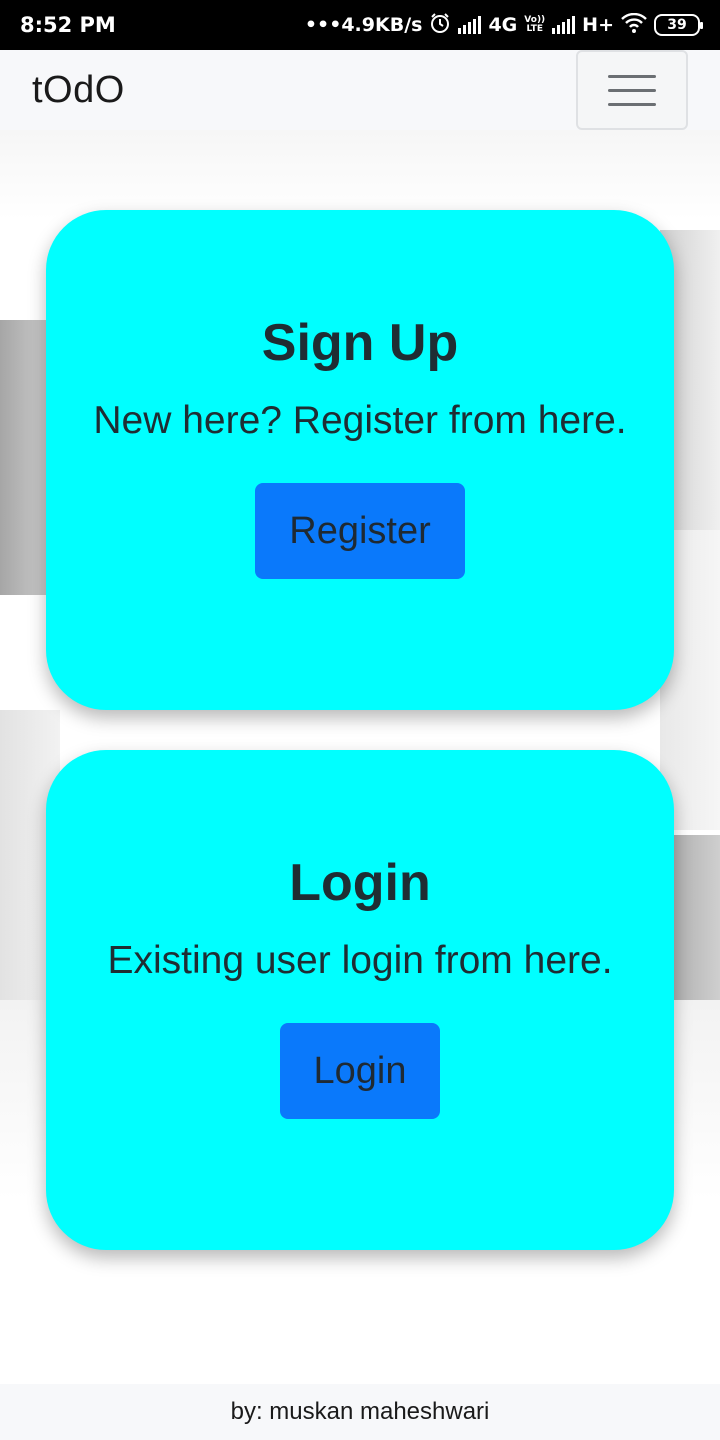  What do you see at coordinates (360, 175) in the screenshot?
I see `background-block` at bounding box center [360, 175].